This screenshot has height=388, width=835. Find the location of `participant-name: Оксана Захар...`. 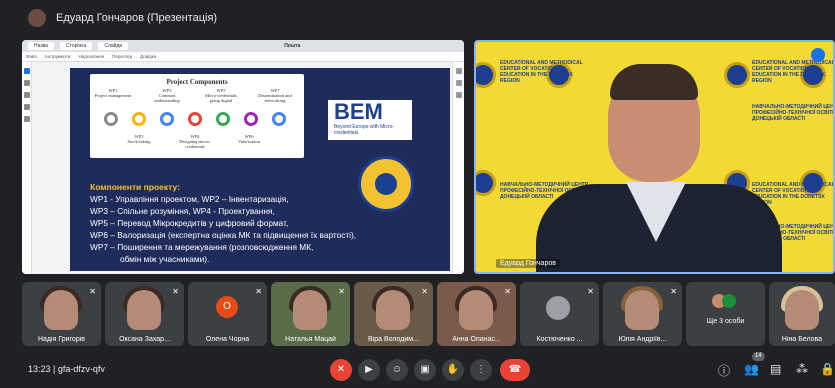

participant-name: Оксана Захар... is located at coordinates (144, 339).